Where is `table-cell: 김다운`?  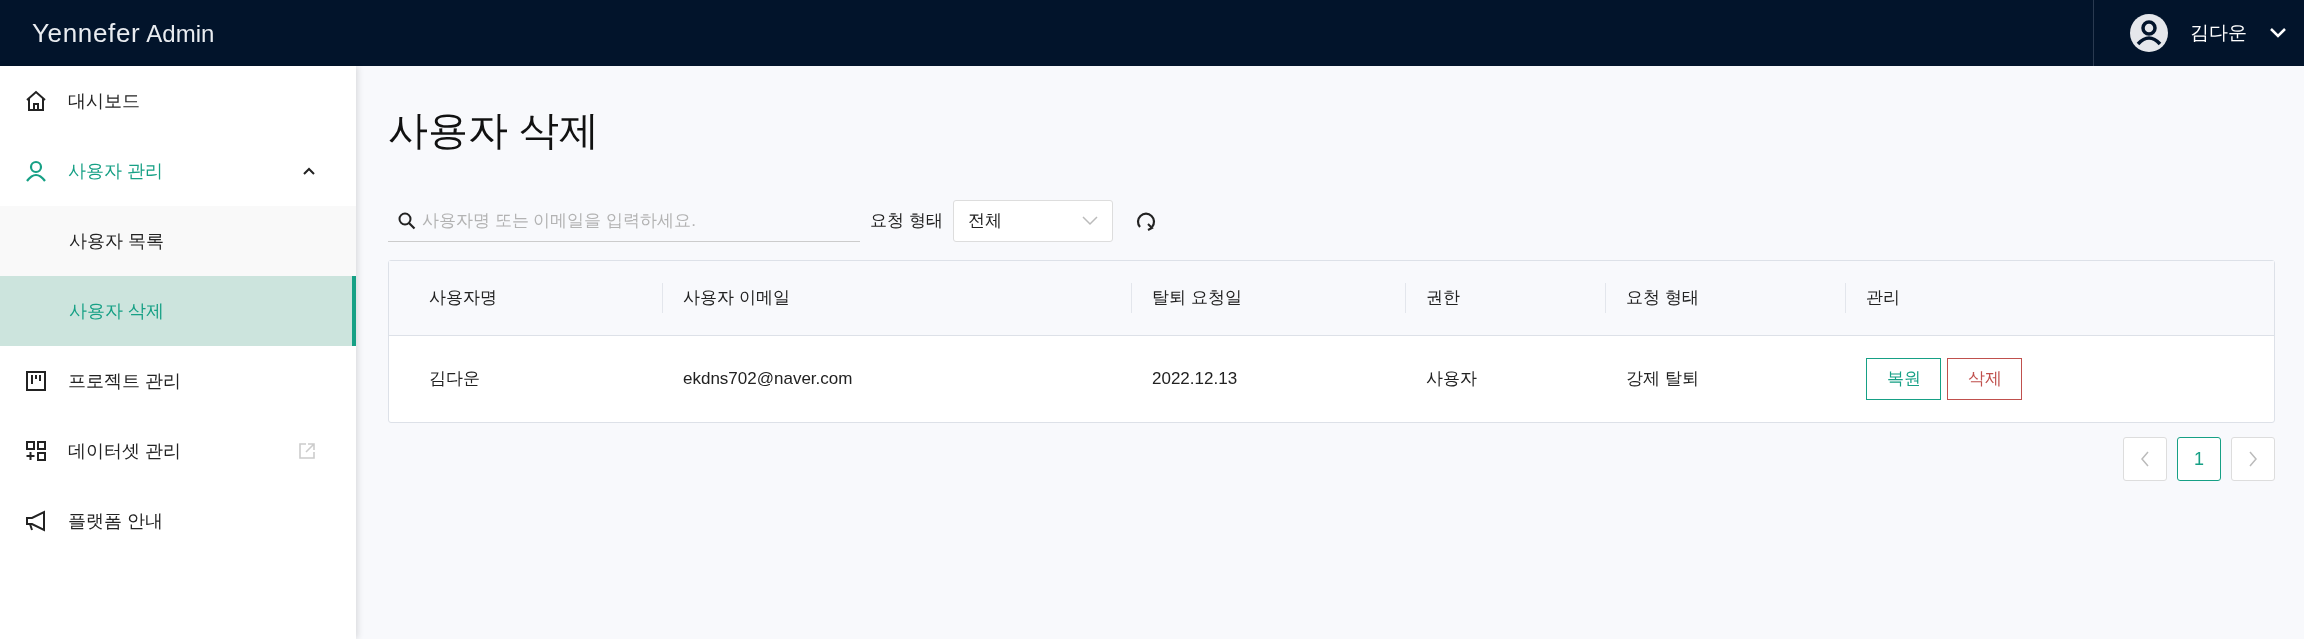 table-cell: 김다운 is located at coordinates (454, 379).